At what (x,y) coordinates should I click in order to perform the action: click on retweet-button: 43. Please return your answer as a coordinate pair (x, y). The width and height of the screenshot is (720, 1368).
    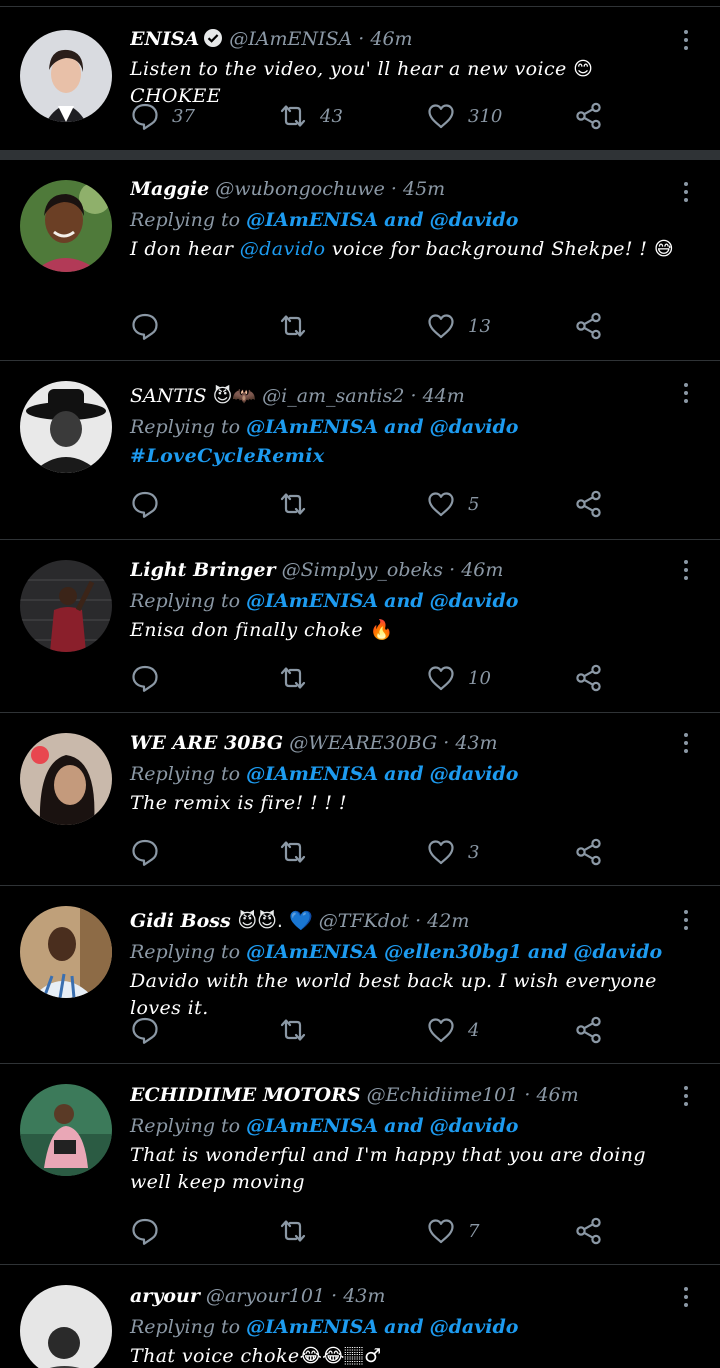
    Looking at the image, I should click on (310, 116).